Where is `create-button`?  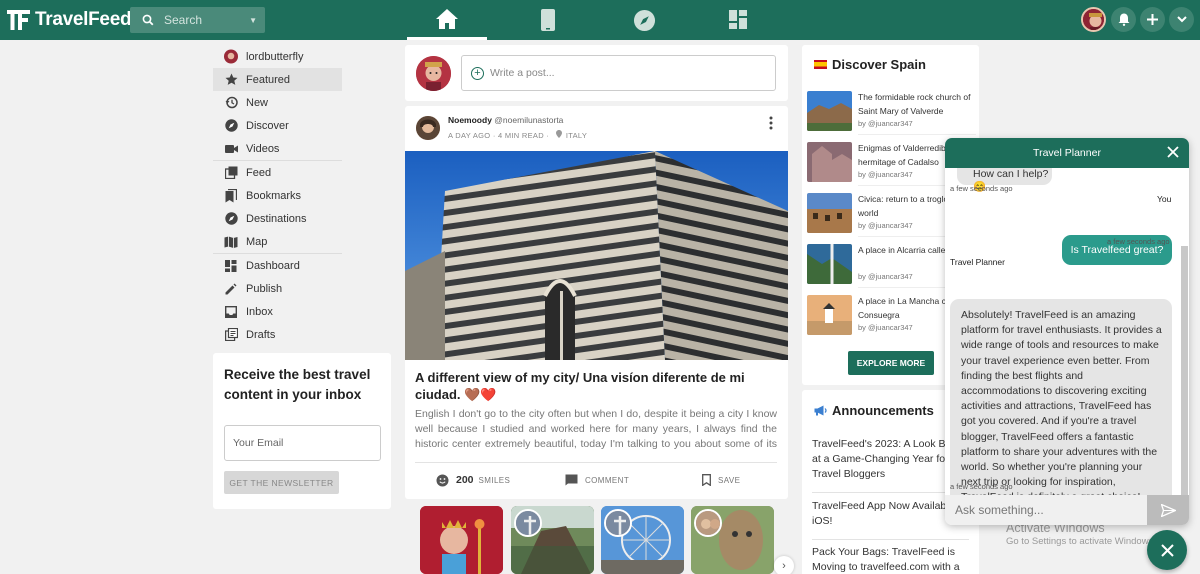
create-button is located at coordinates (1152, 19).